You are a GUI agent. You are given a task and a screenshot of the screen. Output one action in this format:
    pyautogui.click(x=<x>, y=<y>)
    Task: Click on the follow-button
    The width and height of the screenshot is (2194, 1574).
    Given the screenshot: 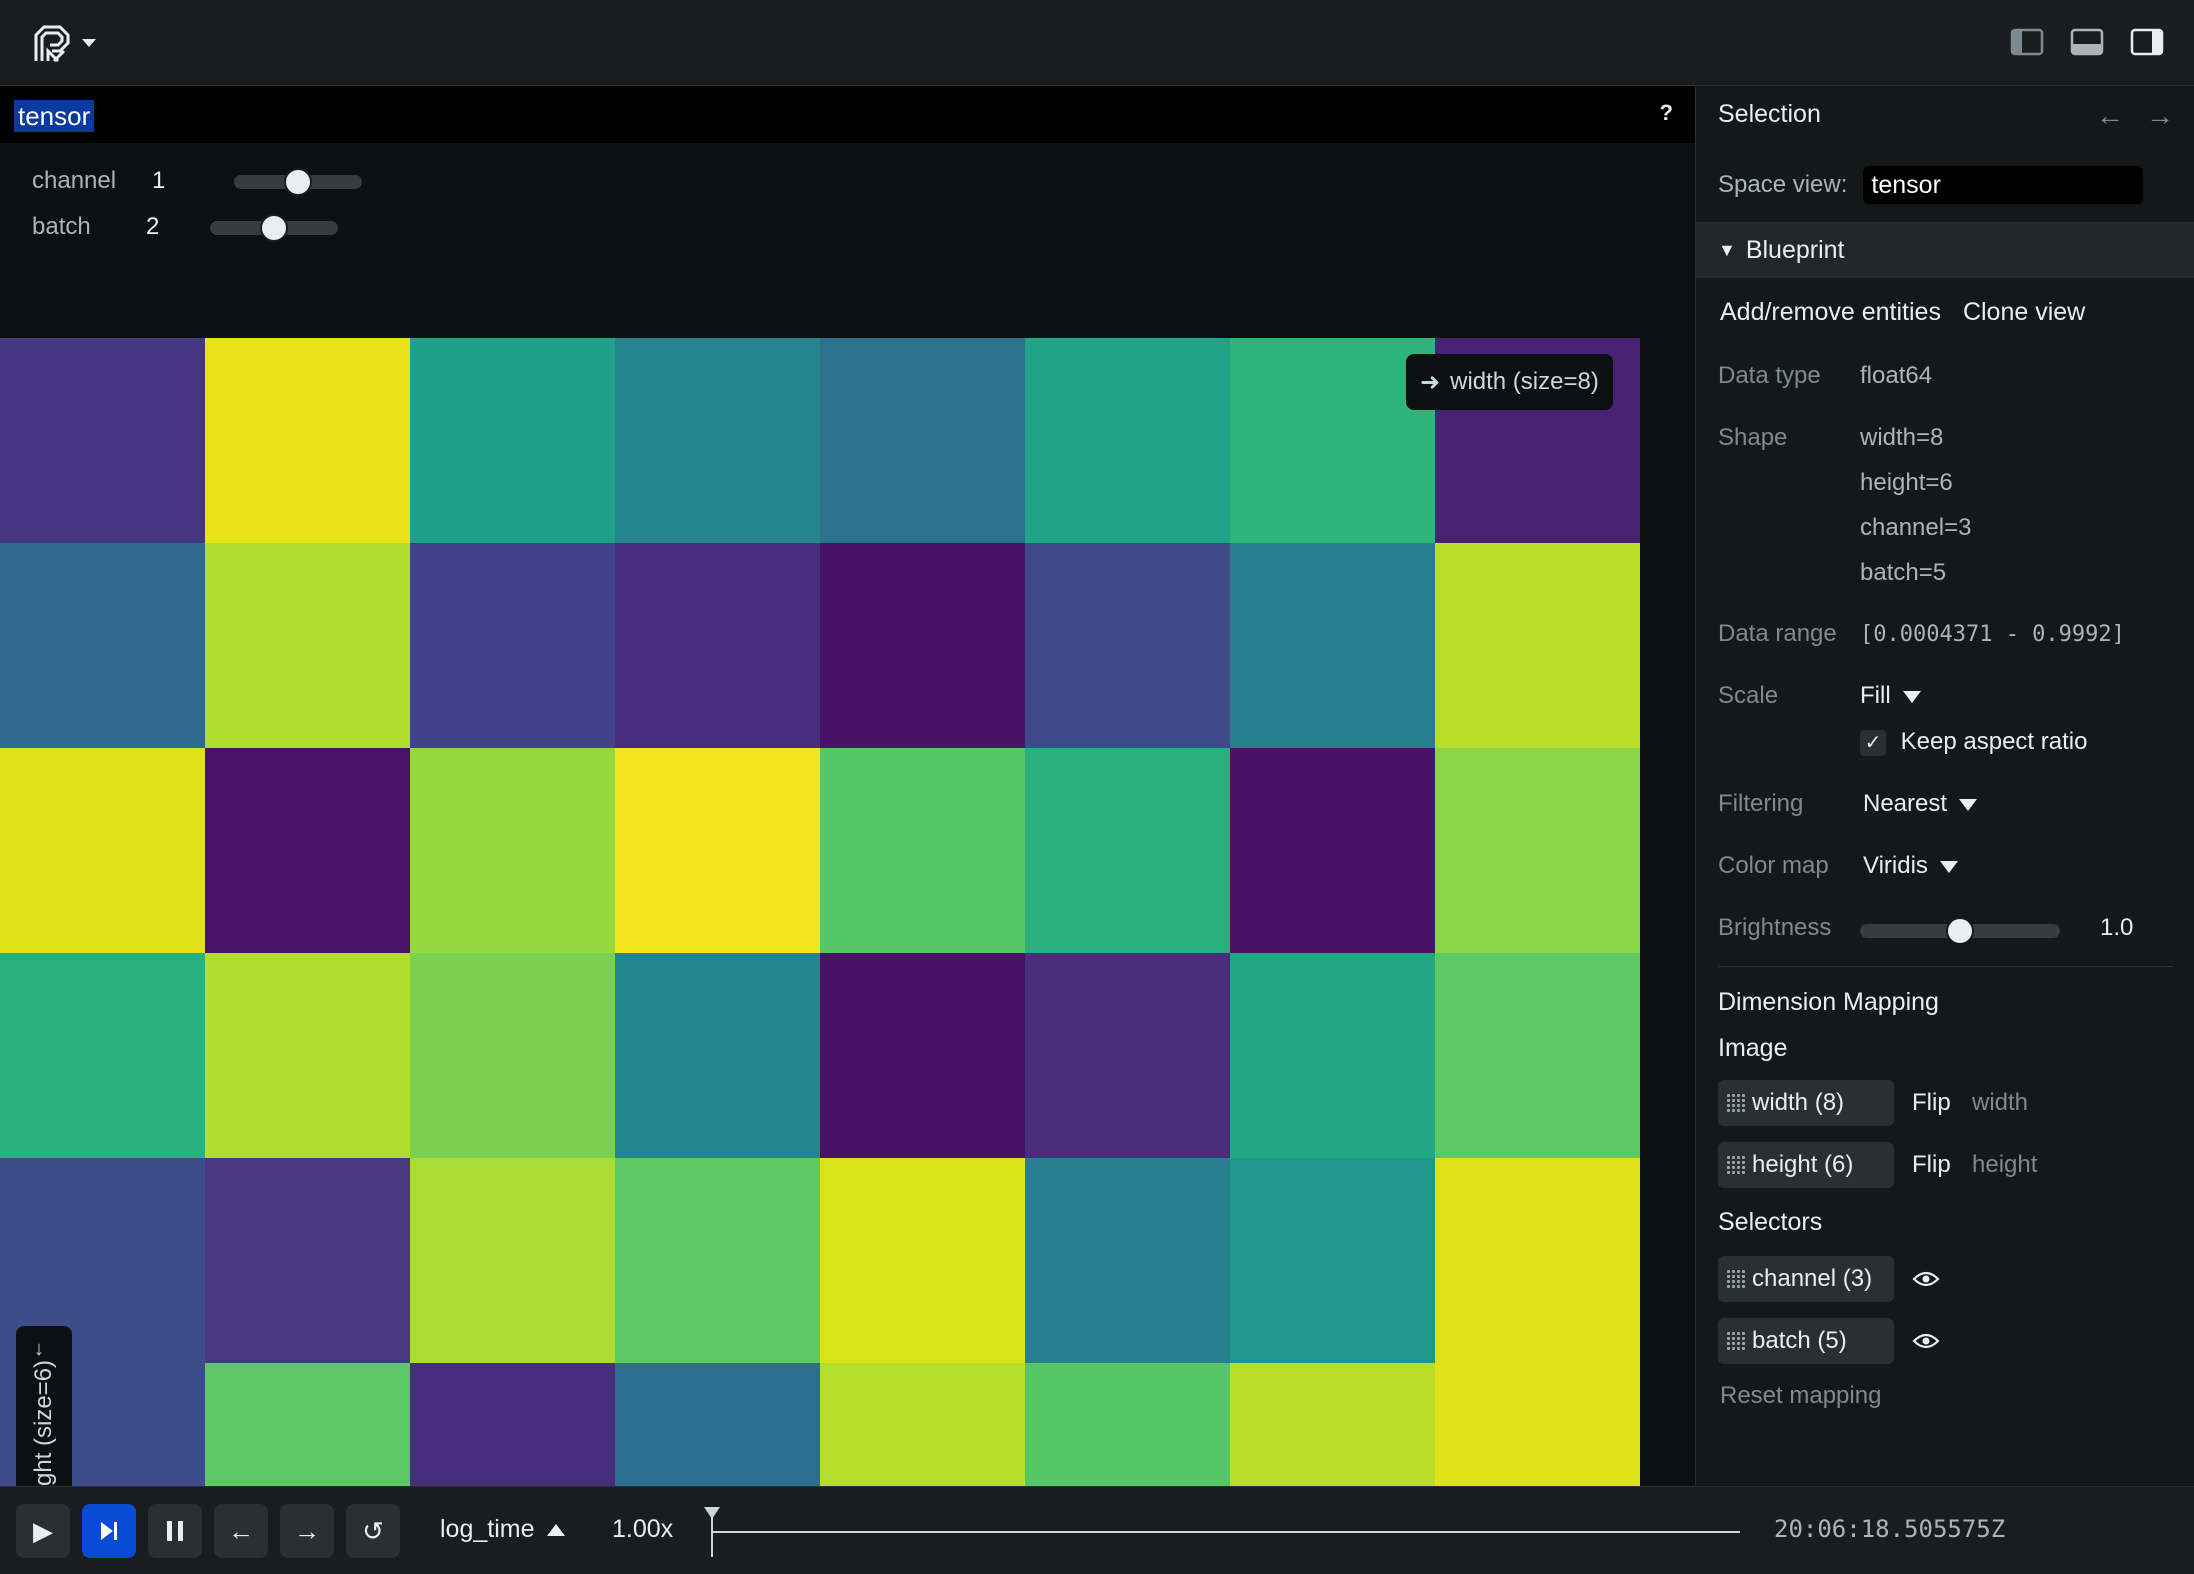 What is the action you would take?
    pyautogui.click(x=109, y=1531)
    